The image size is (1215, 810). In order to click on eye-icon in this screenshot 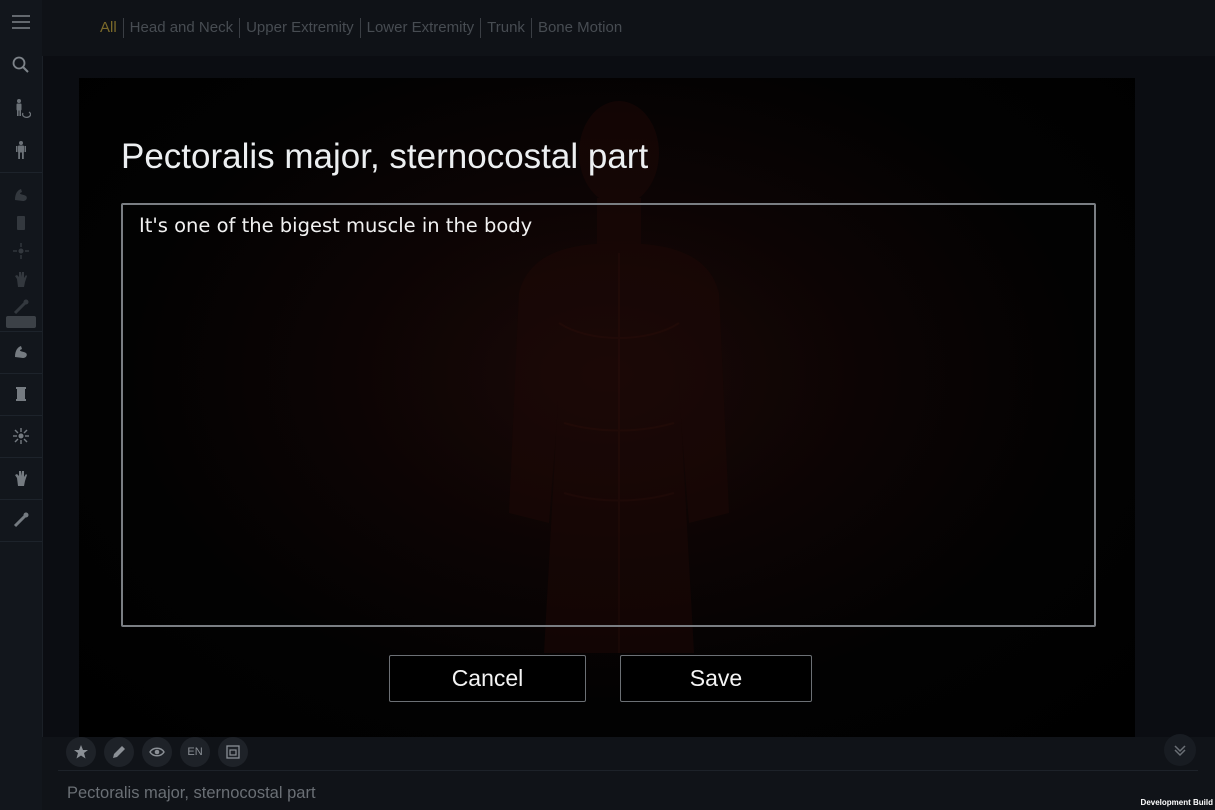, I will do `click(157, 752)`.